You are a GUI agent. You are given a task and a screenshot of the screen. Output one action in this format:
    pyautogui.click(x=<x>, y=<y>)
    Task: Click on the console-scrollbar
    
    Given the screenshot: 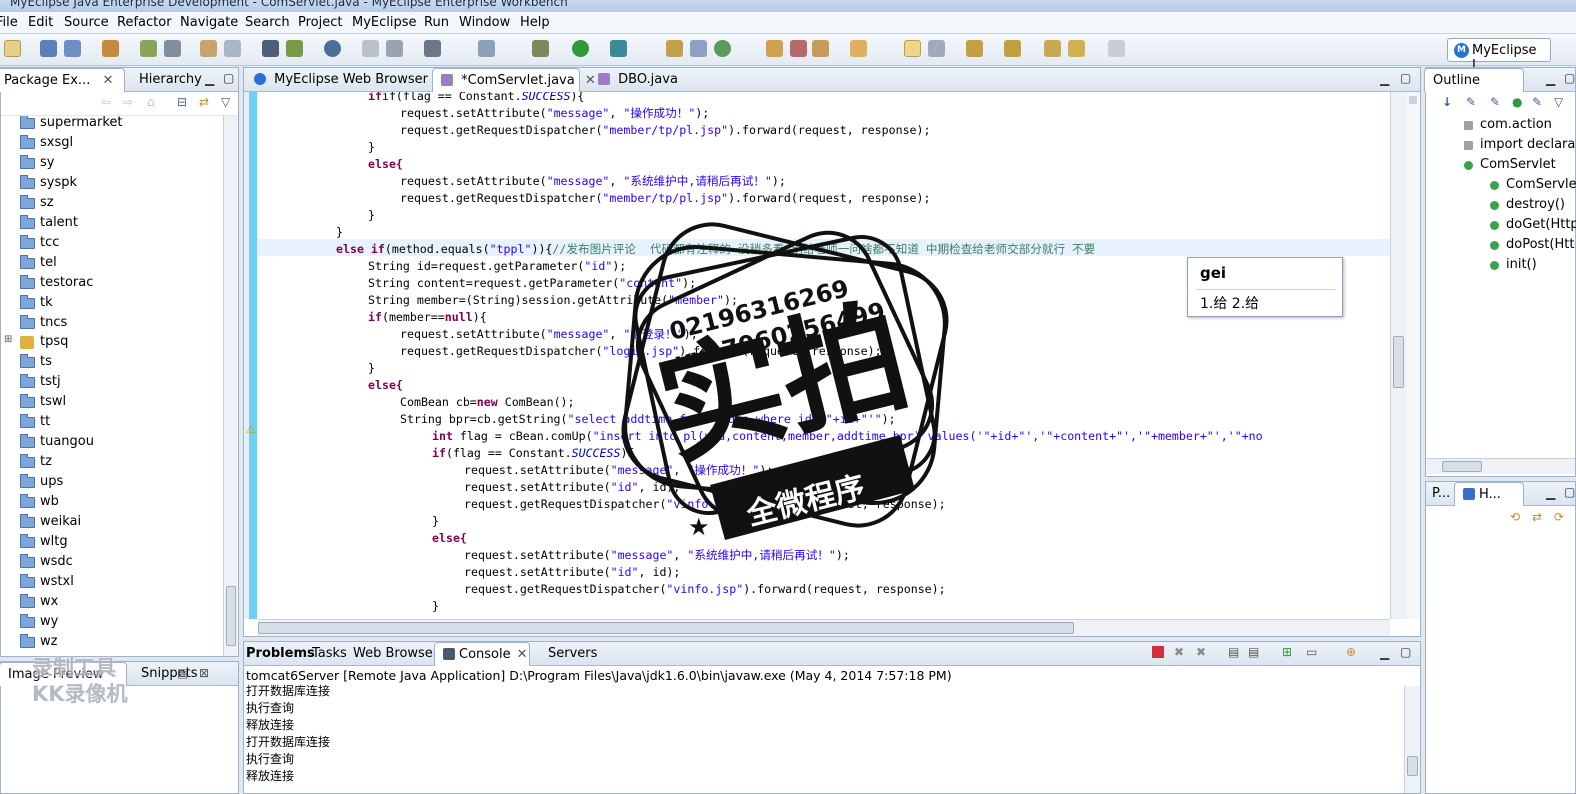 What is the action you would take?
    pyautogui.click(x=1412, y=739)
    